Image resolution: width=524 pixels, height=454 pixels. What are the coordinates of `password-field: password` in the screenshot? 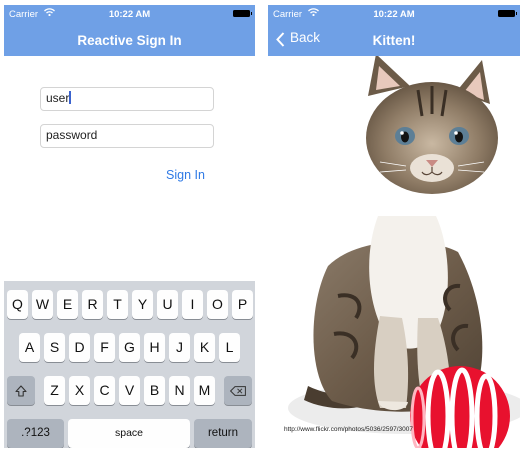 It's located at (127, 136).